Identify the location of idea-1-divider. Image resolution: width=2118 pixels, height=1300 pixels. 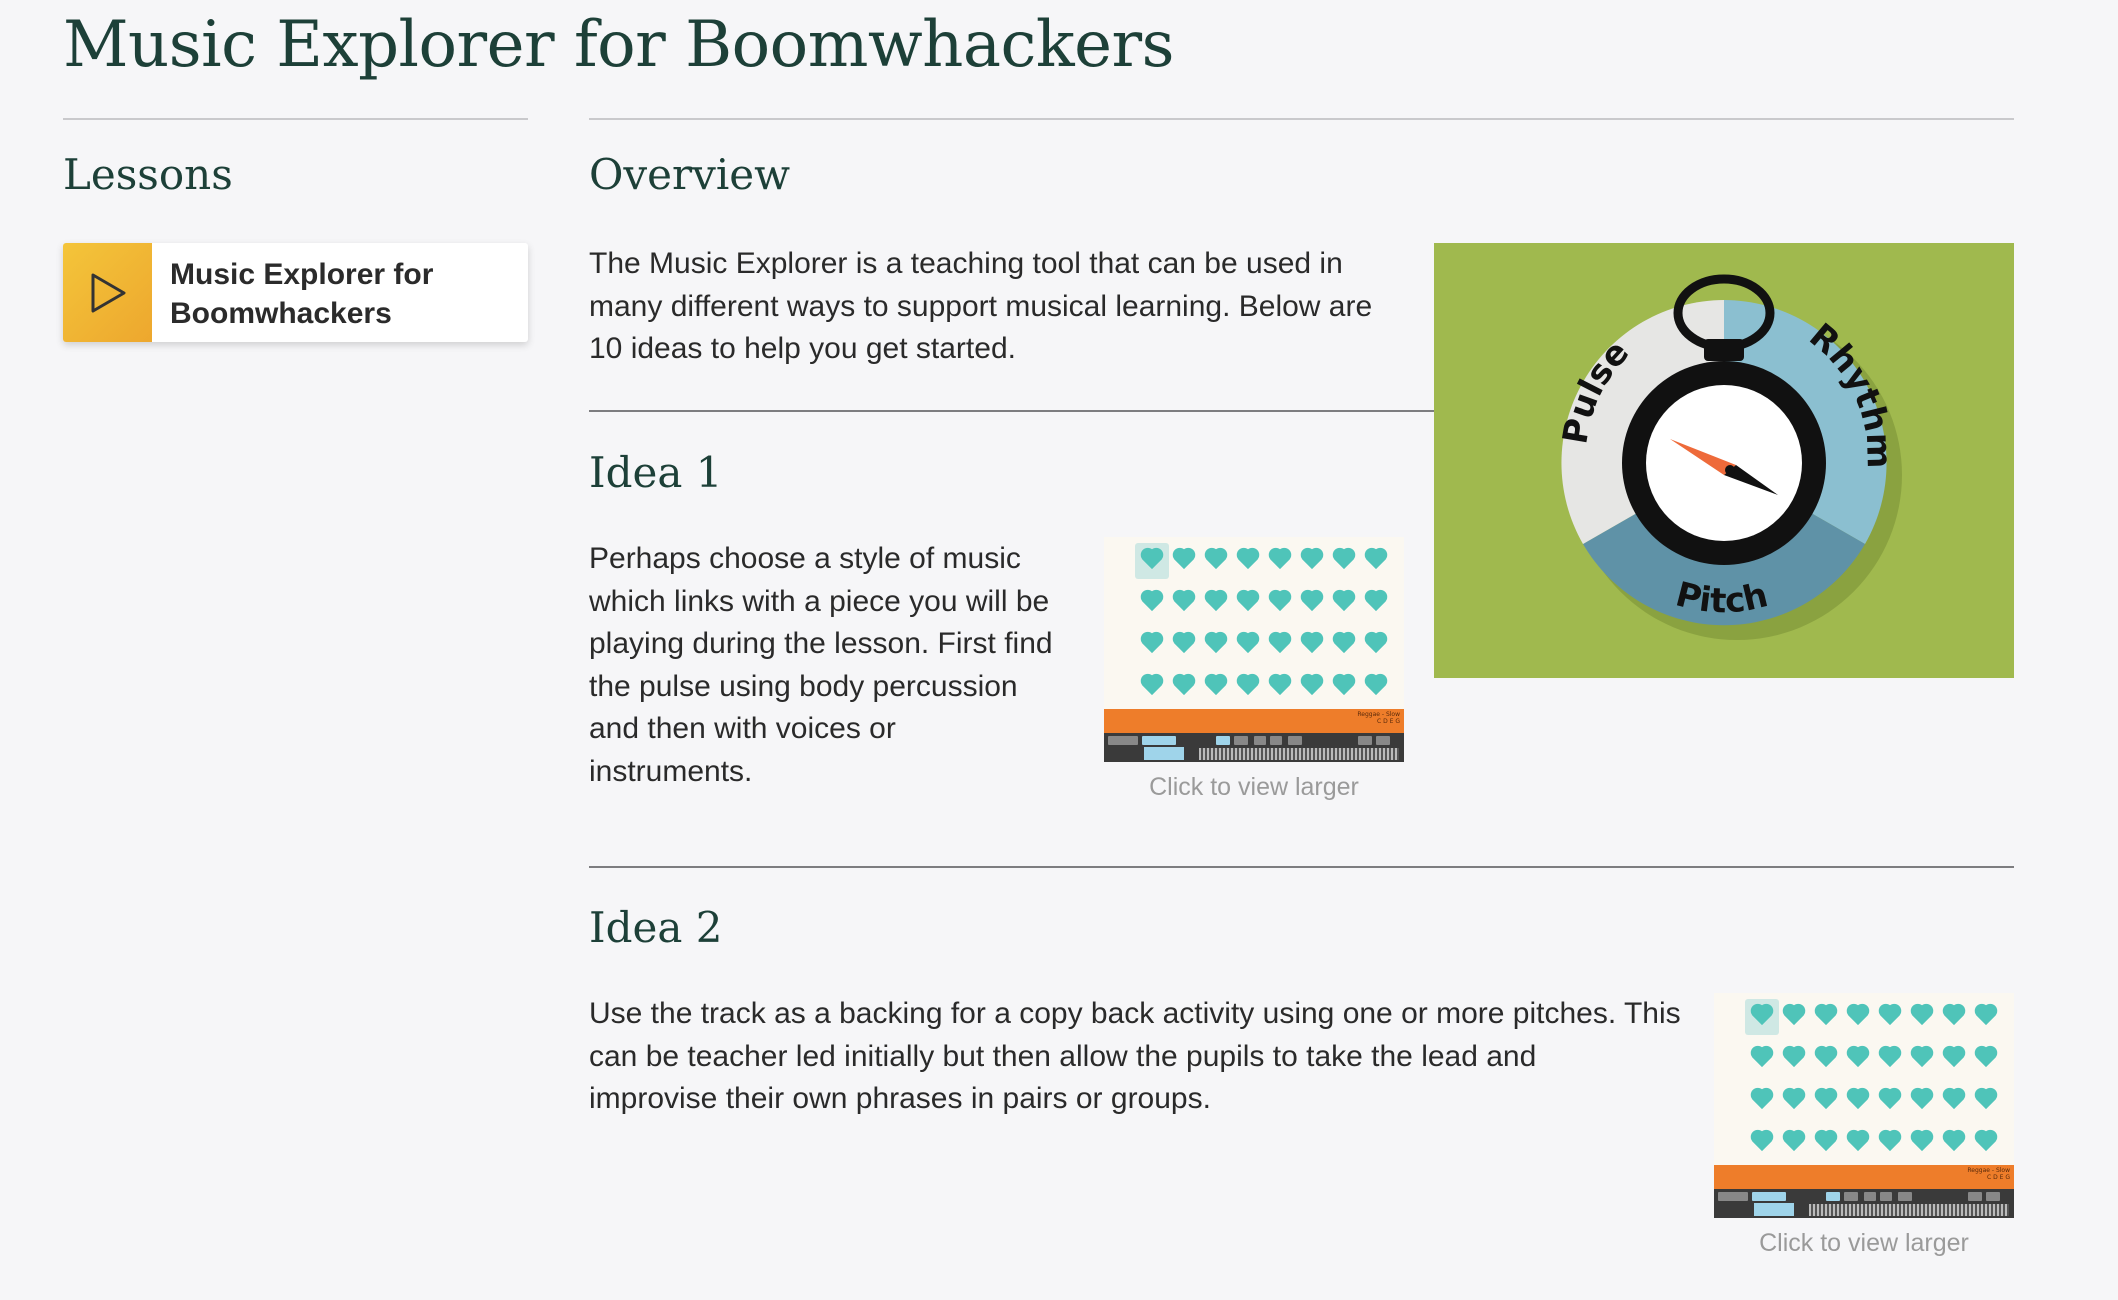
(1301, 867).